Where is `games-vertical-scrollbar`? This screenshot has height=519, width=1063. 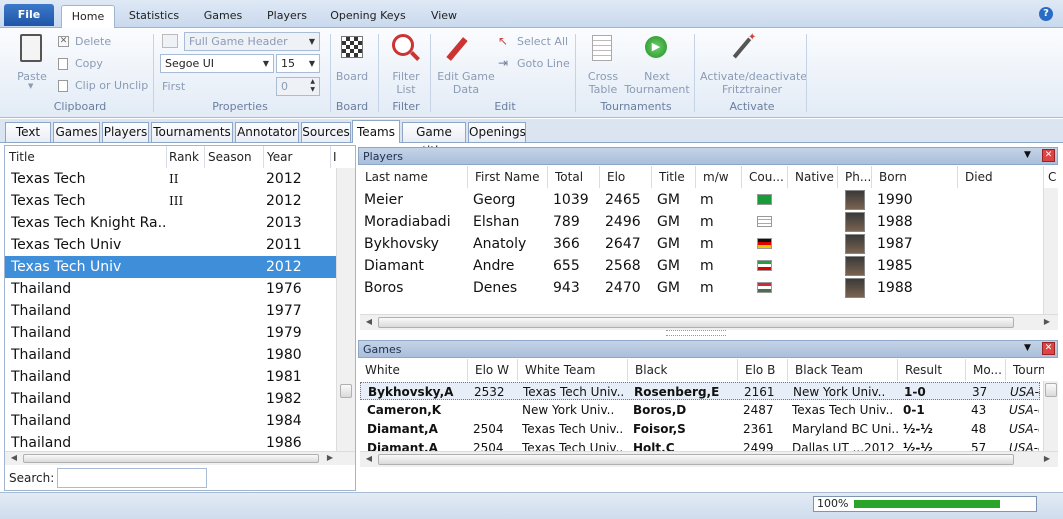 games-vertical-scrollbar is located at coordinates (1050, 418).